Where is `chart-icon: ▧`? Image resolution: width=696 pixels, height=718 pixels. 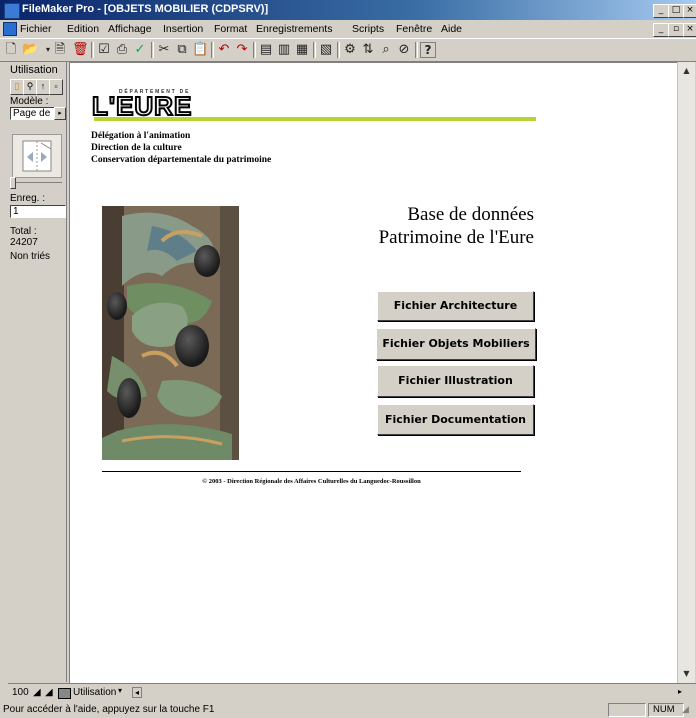
chart-icon: ▧ is located at coordinates (326, 50).